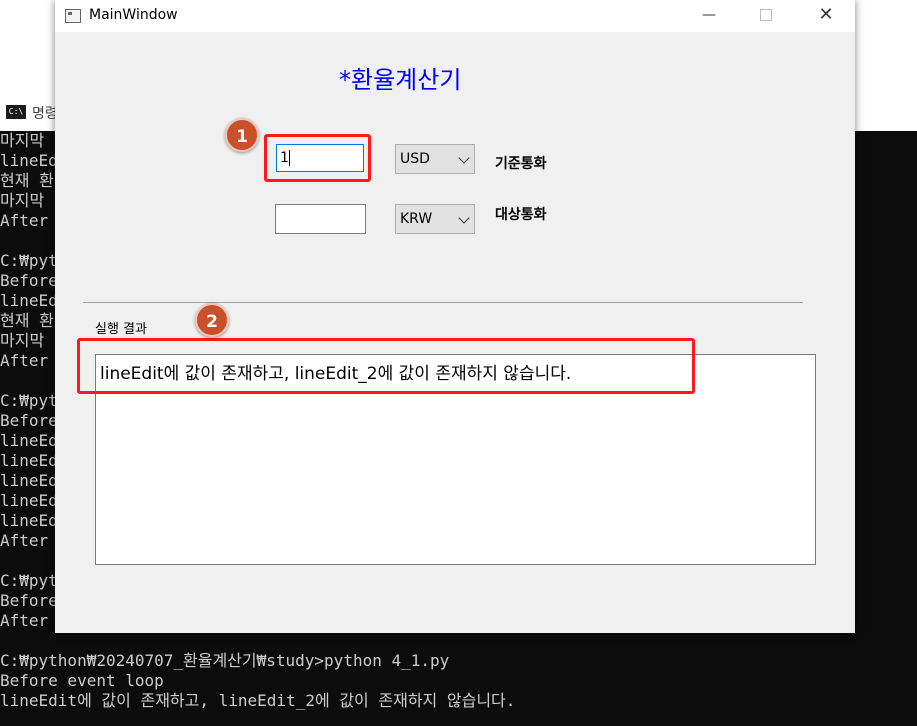  I want to click on target-currency-label: 대상통화, so click(521, 215).